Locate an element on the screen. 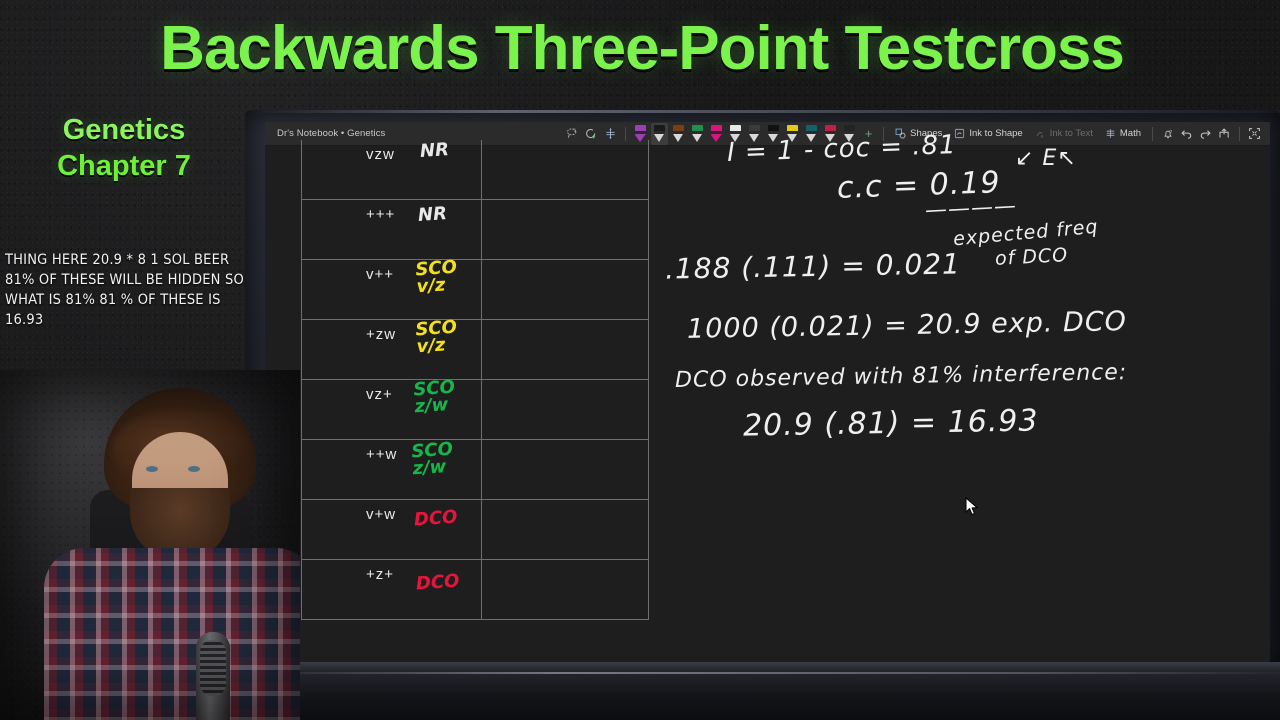 The image size is (1280, 720). genotype-label: ++w is located at coordinates (382, 454).